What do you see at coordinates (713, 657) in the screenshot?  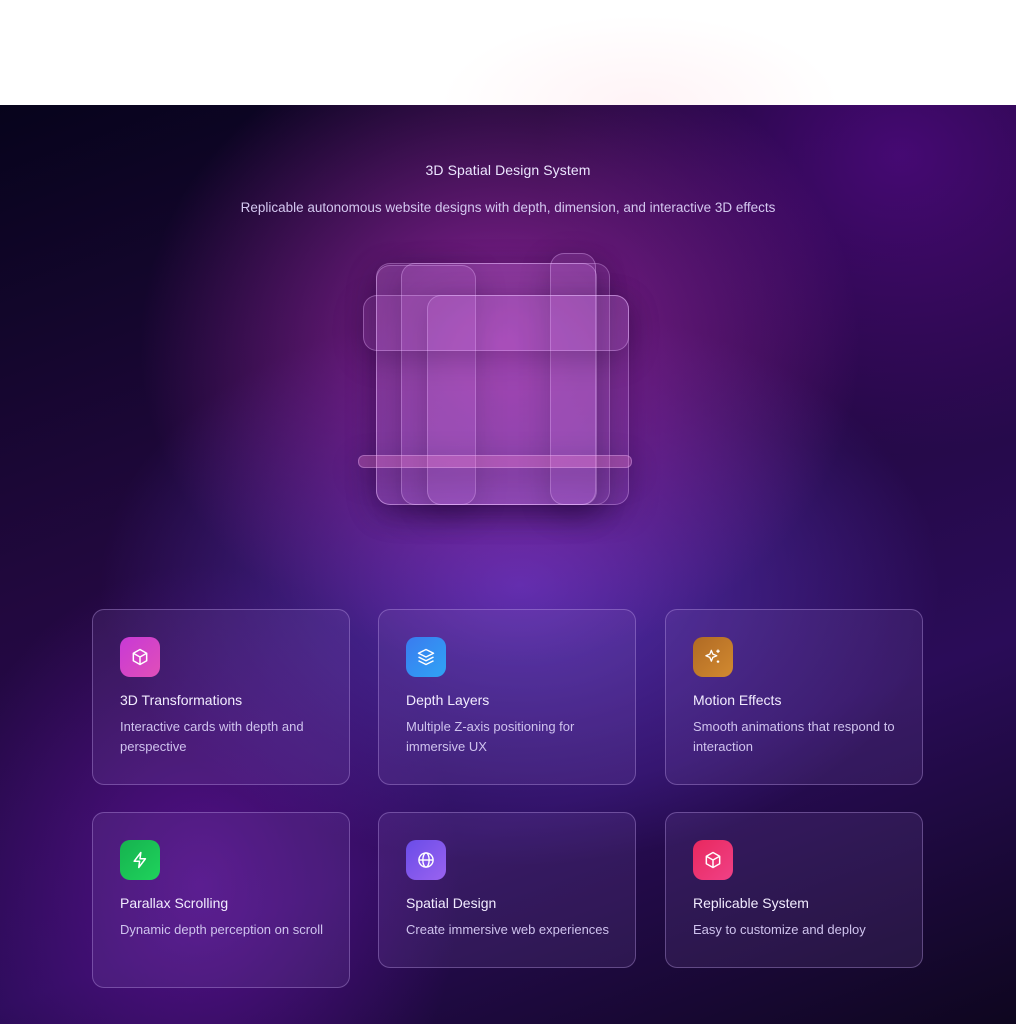 I see `sparkles-icon` at bounding box center [713, 657].